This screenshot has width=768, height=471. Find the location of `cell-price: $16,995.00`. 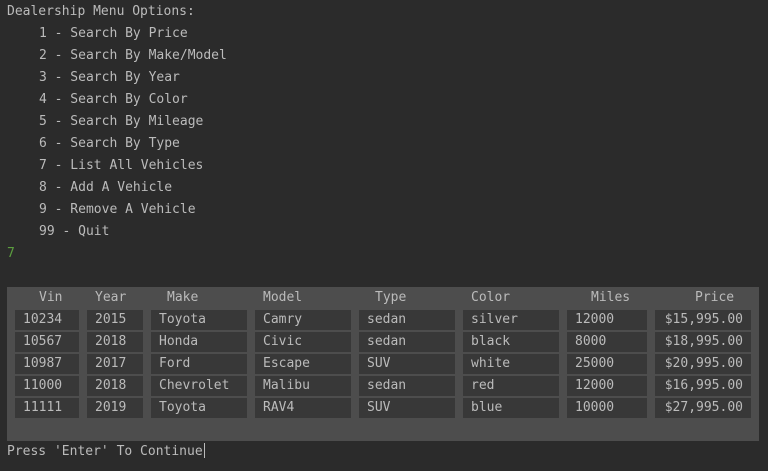

cell-price: $16,995.00 is located at coordinates (703, 386).